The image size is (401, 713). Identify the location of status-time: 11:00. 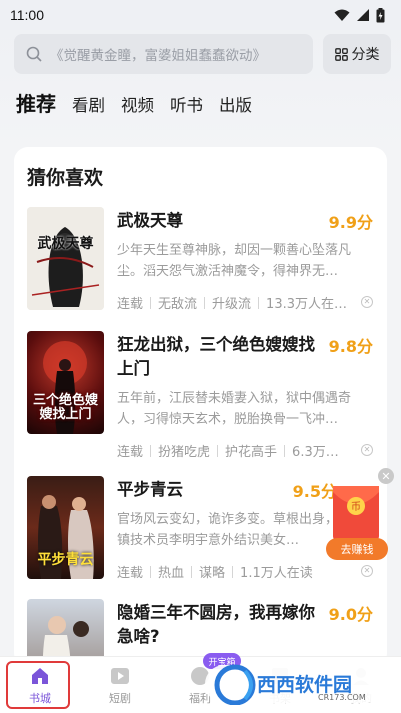
(27, 15).